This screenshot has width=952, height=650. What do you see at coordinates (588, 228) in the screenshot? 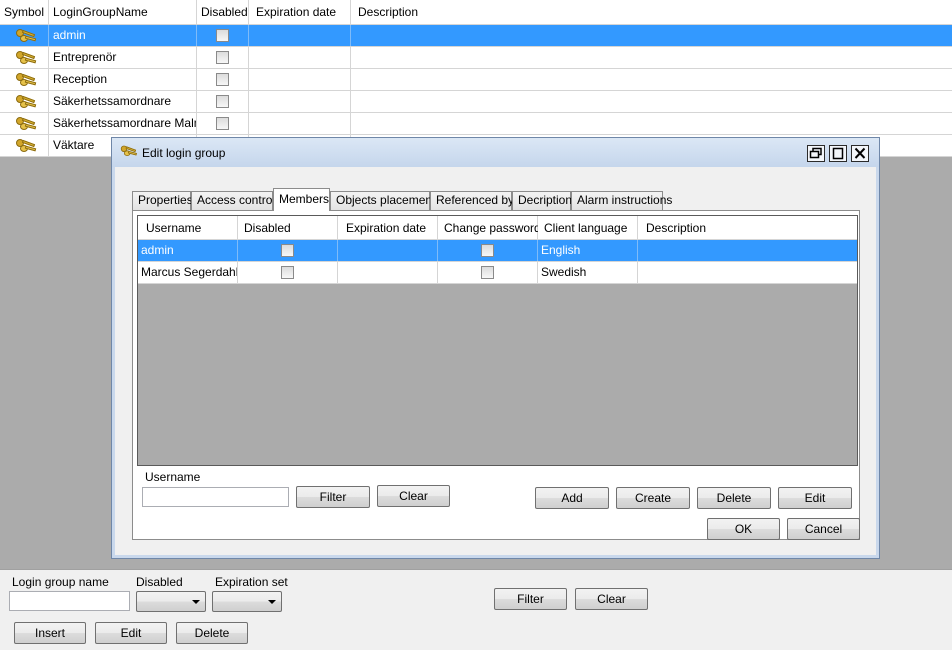
I see `column-header-client-language: Client language` at bounding box center [588, 228].